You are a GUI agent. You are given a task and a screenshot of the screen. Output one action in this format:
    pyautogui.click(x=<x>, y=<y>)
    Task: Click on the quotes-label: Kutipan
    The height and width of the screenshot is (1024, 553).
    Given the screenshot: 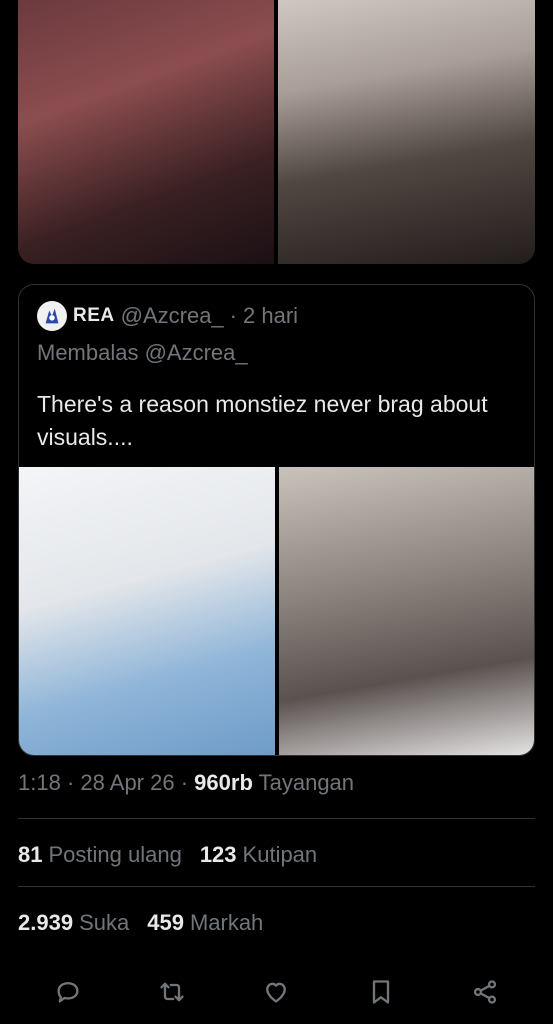 What is the action you would take?
    pyautogui.click(x=280, y=854)
    